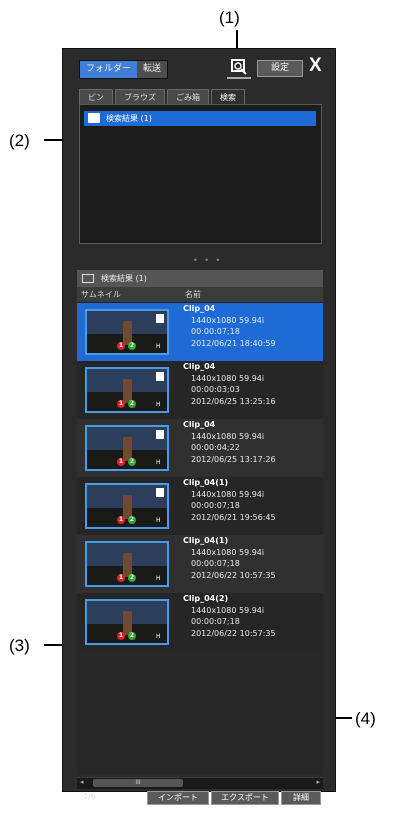 The height and width of the screenshot is (818, 396). I want to click on callout-2: (2), so click(19, 140).